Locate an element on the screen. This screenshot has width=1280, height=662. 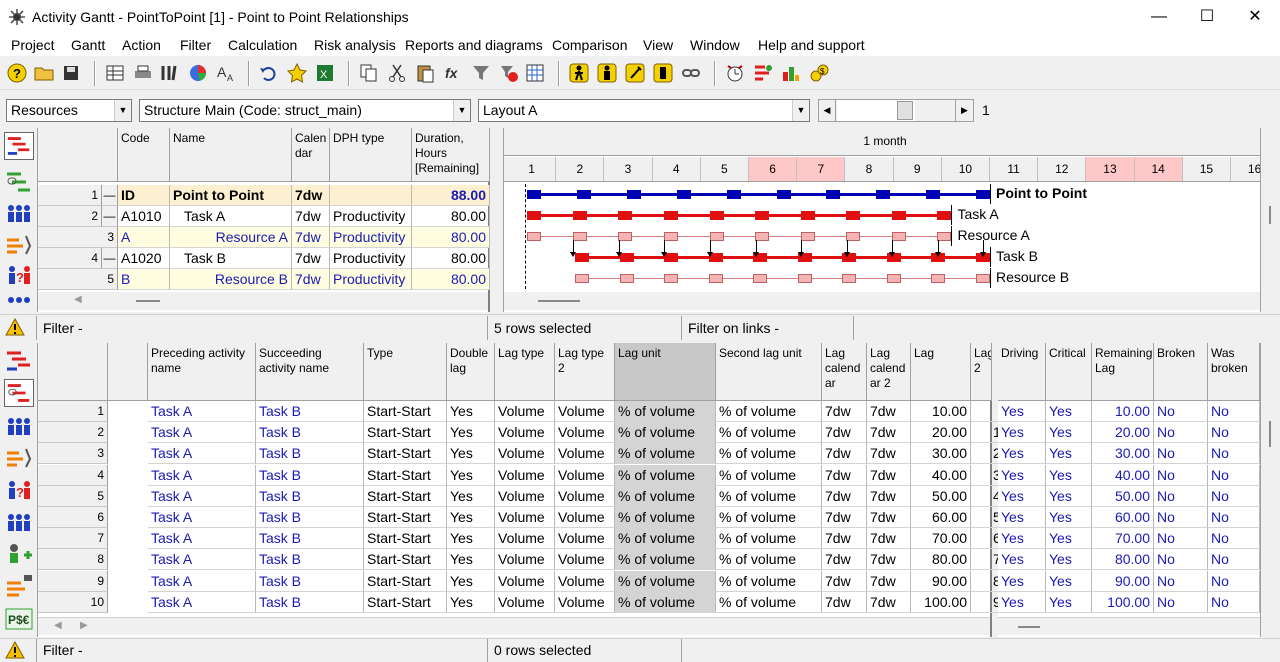
cell-lag-type: Volume is located at coordinates (525, 539).